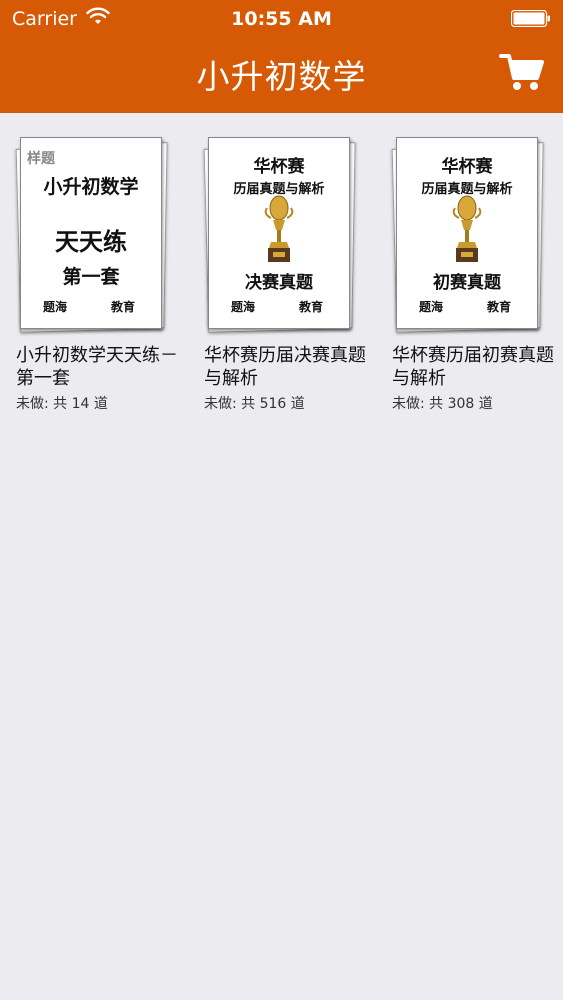  Describe the element at coordinates (474, 367) in the screenshot. I see `book-title: 华杯赛历届初赛真题与解析` at that location.